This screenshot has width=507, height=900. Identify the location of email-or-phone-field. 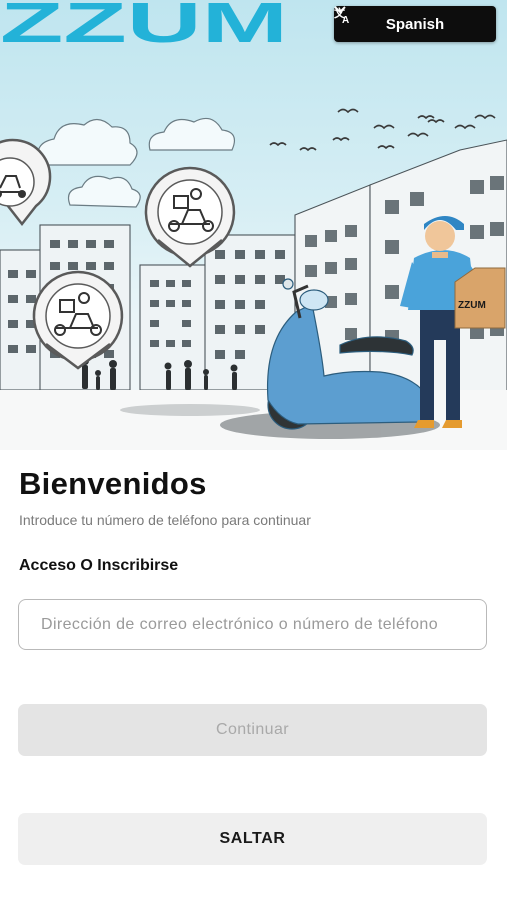
(252, 624).